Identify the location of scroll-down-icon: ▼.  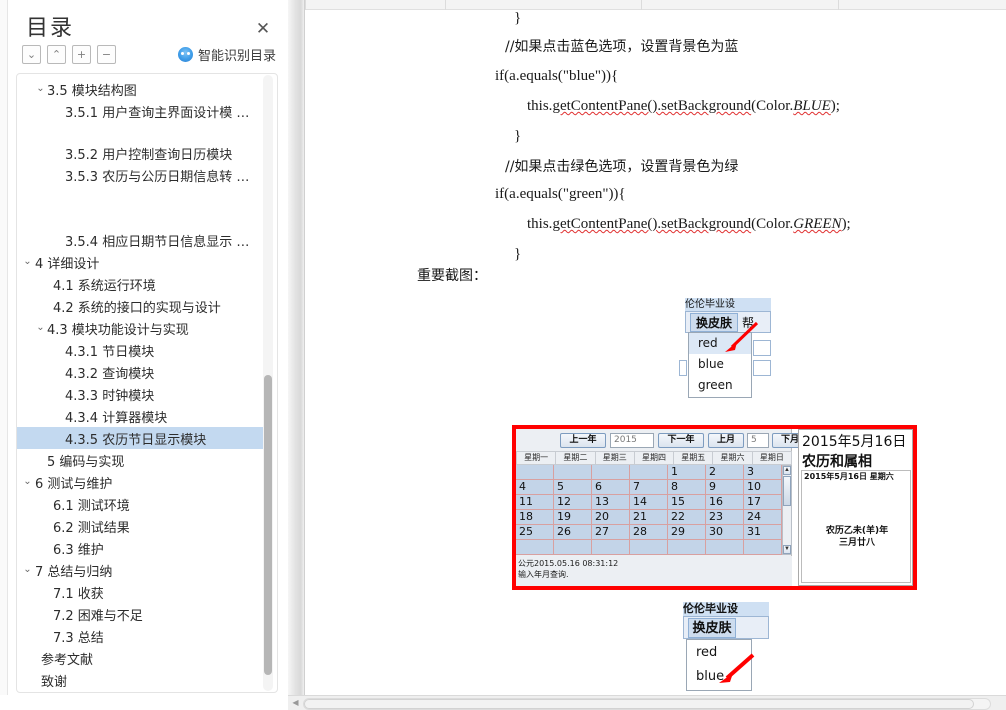
(787, 549).